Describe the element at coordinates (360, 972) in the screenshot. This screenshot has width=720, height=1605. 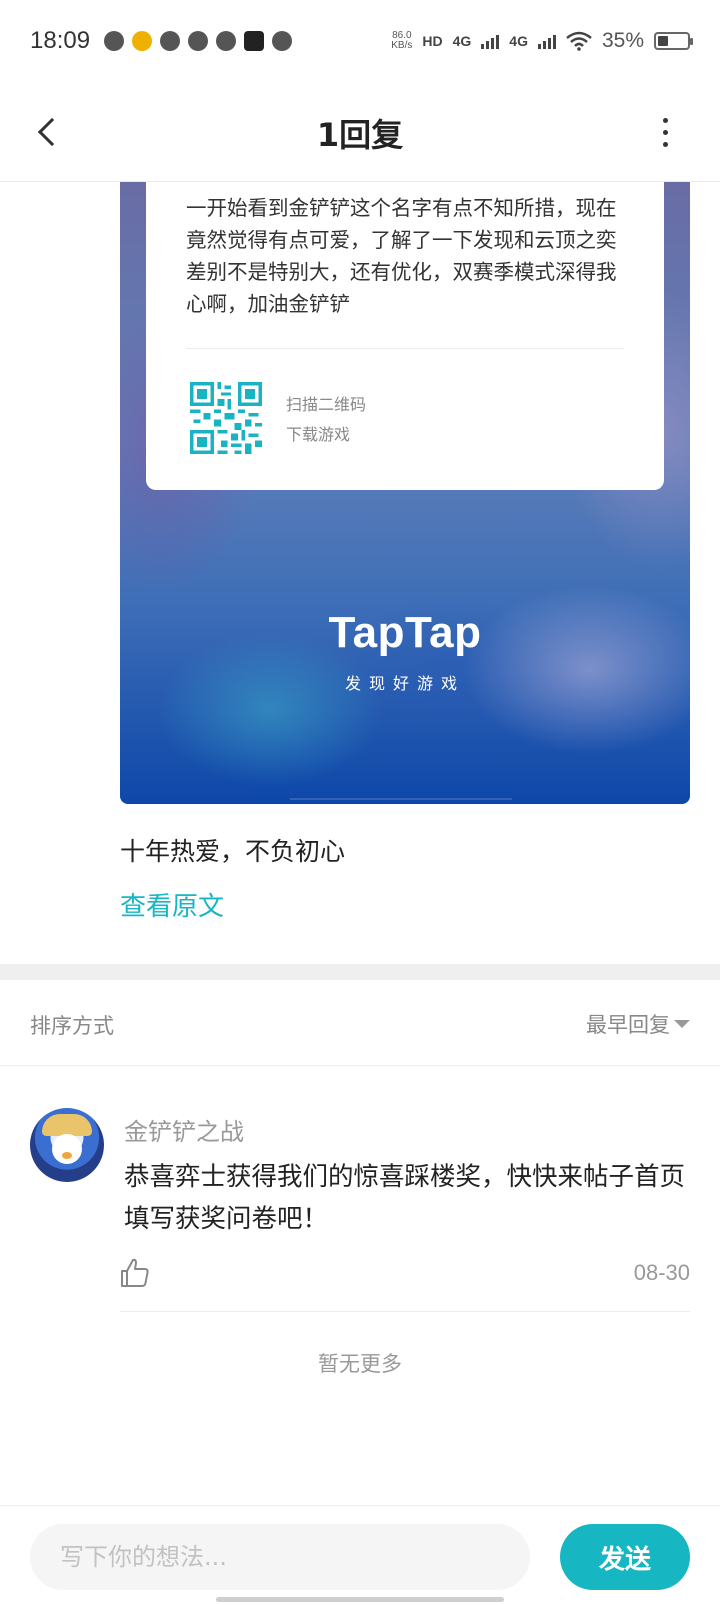
I see `section-divider` at that location.